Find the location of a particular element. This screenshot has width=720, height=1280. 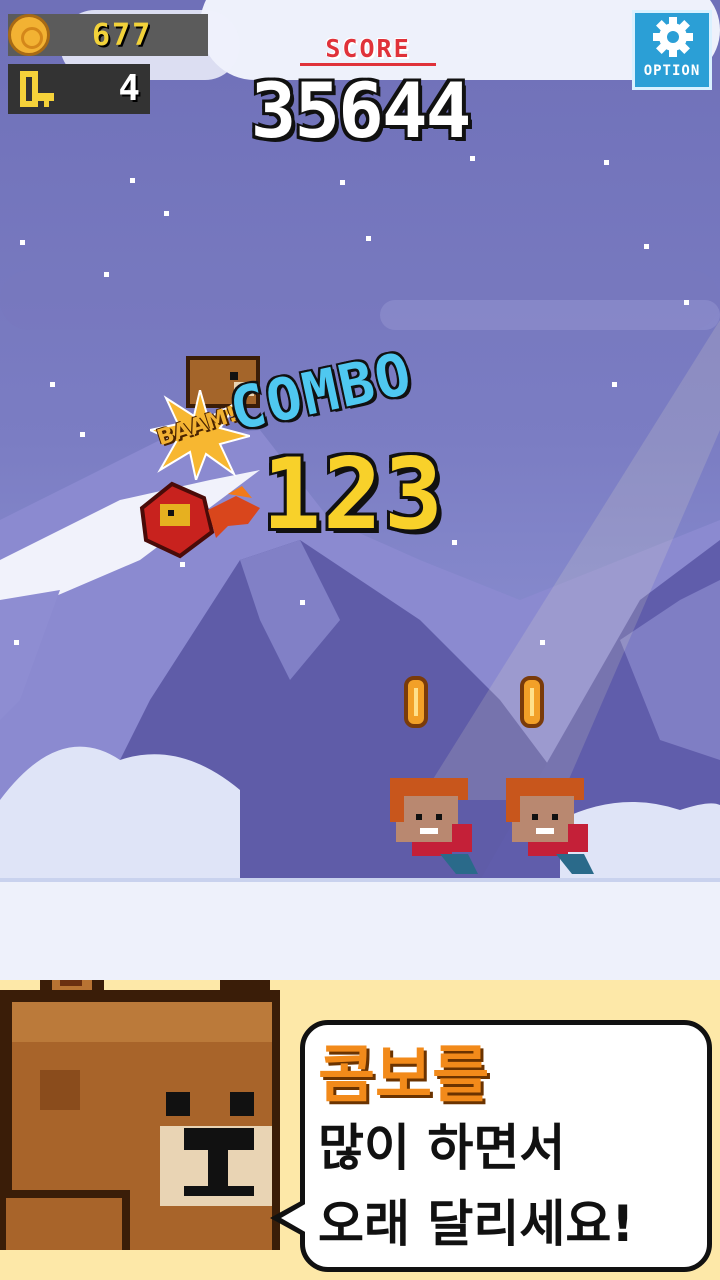

coin-counter: 677 is located at coordinates (108, 35).